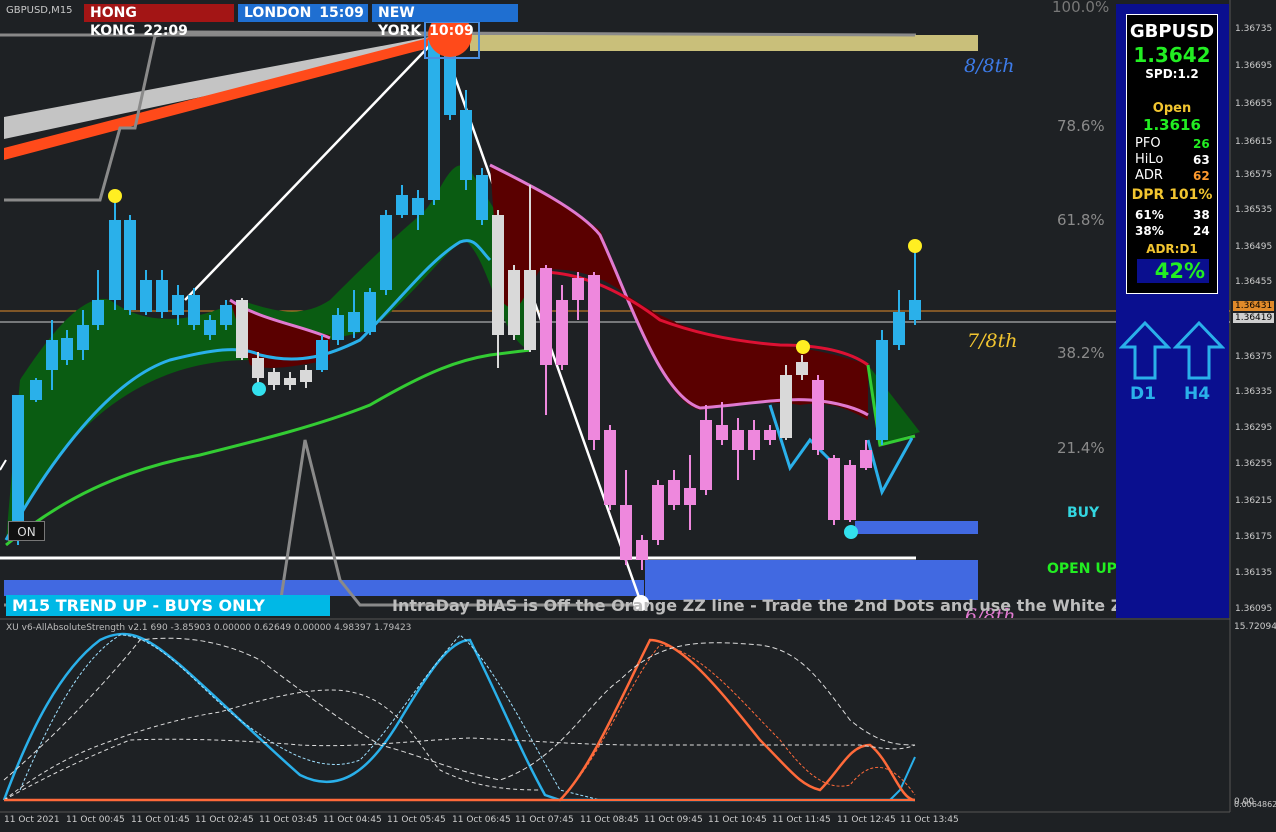  I want to click on indicator-axis-bottom: 0.0064862, so click(1255, 804).